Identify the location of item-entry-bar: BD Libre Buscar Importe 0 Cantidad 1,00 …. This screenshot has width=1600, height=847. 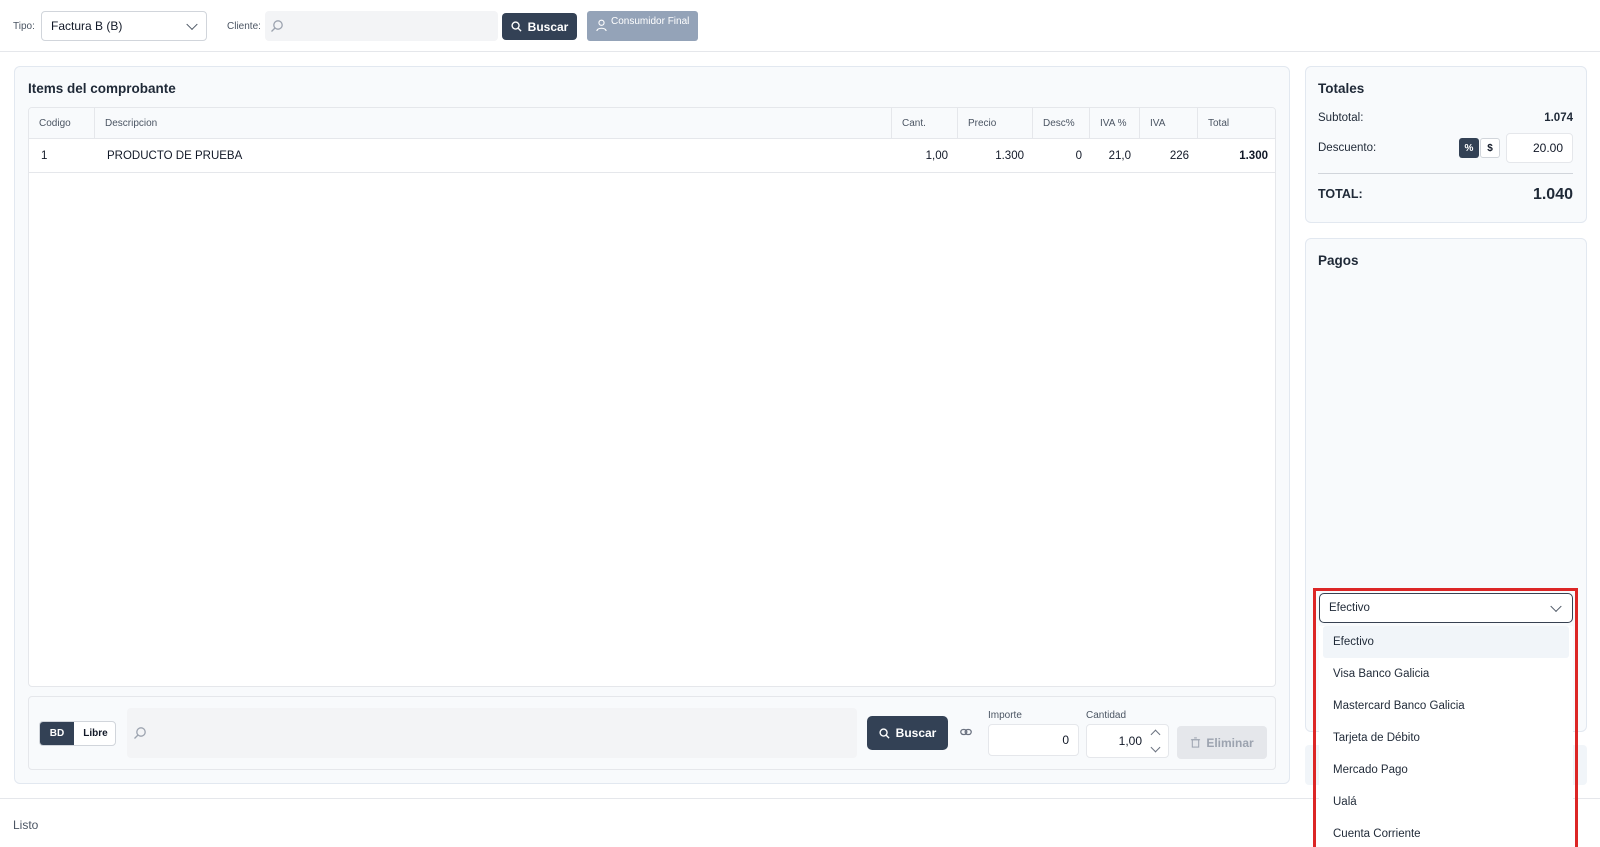
(652, 733).